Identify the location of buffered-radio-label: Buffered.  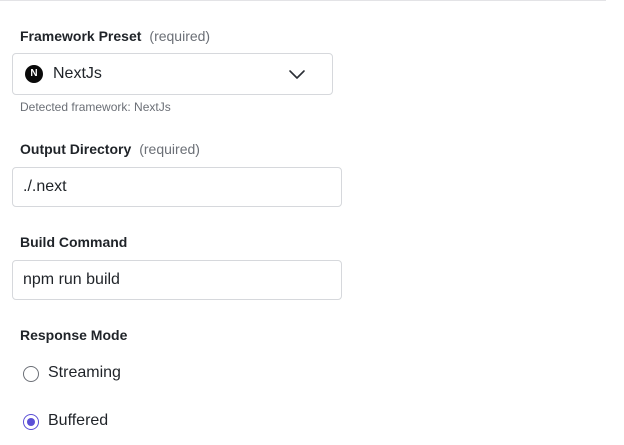
(78, 420).